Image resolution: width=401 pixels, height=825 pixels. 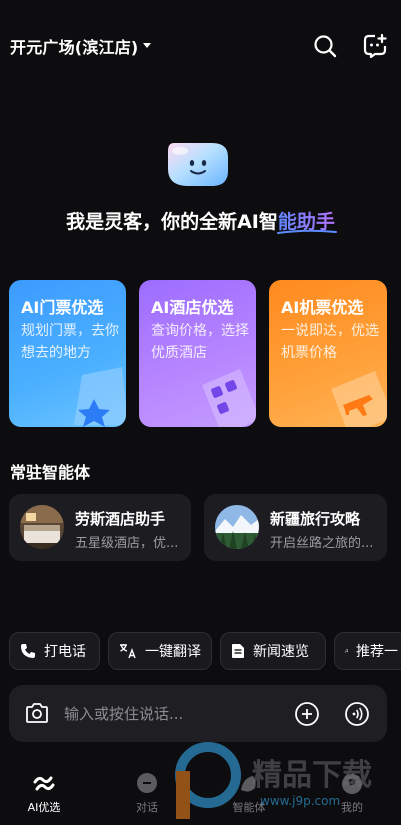 What do you see at coordinates (120, 519) in the screenshot?
I see `agent-name: 劳斯酒店助手` at bounding box center [120, 519].